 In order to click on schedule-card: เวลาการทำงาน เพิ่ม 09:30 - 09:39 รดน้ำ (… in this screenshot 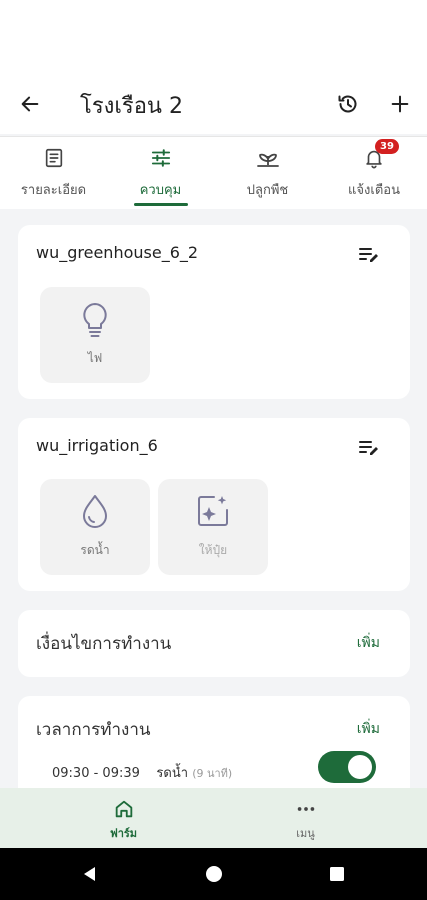, I will do `click(214, 742)`.